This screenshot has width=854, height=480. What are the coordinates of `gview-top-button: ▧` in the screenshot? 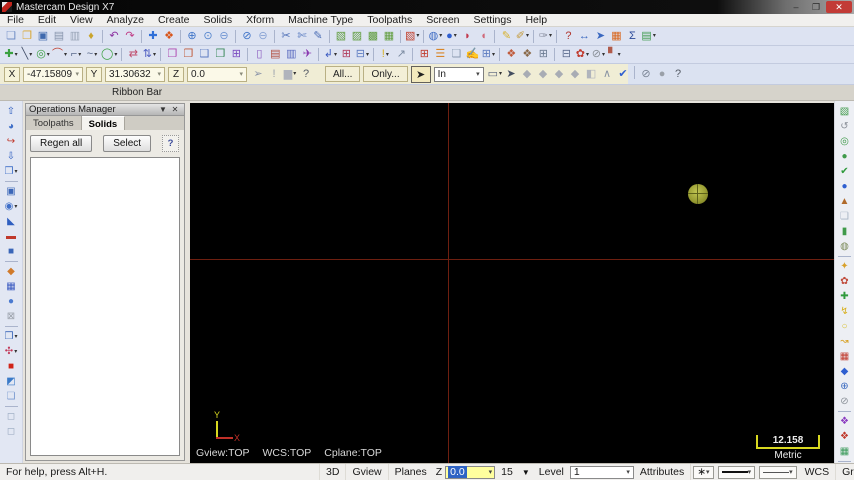 It's located at (341, 36).